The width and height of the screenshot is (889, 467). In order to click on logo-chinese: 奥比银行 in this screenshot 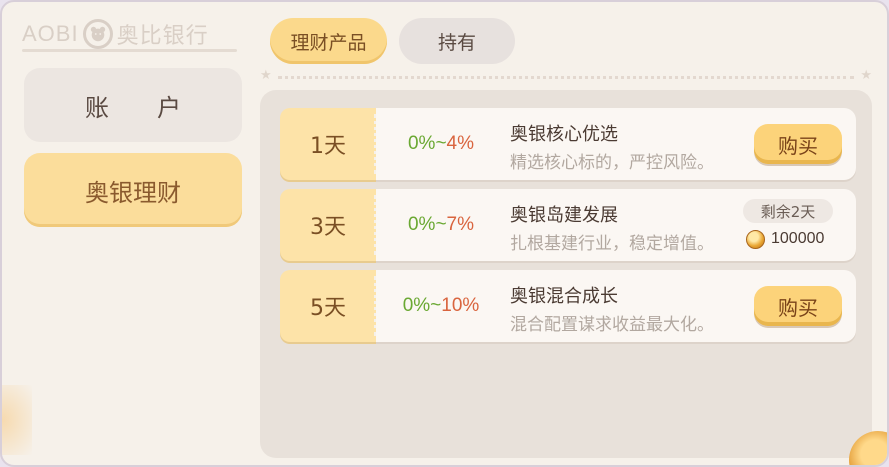, I will do `click(162, 35)`.